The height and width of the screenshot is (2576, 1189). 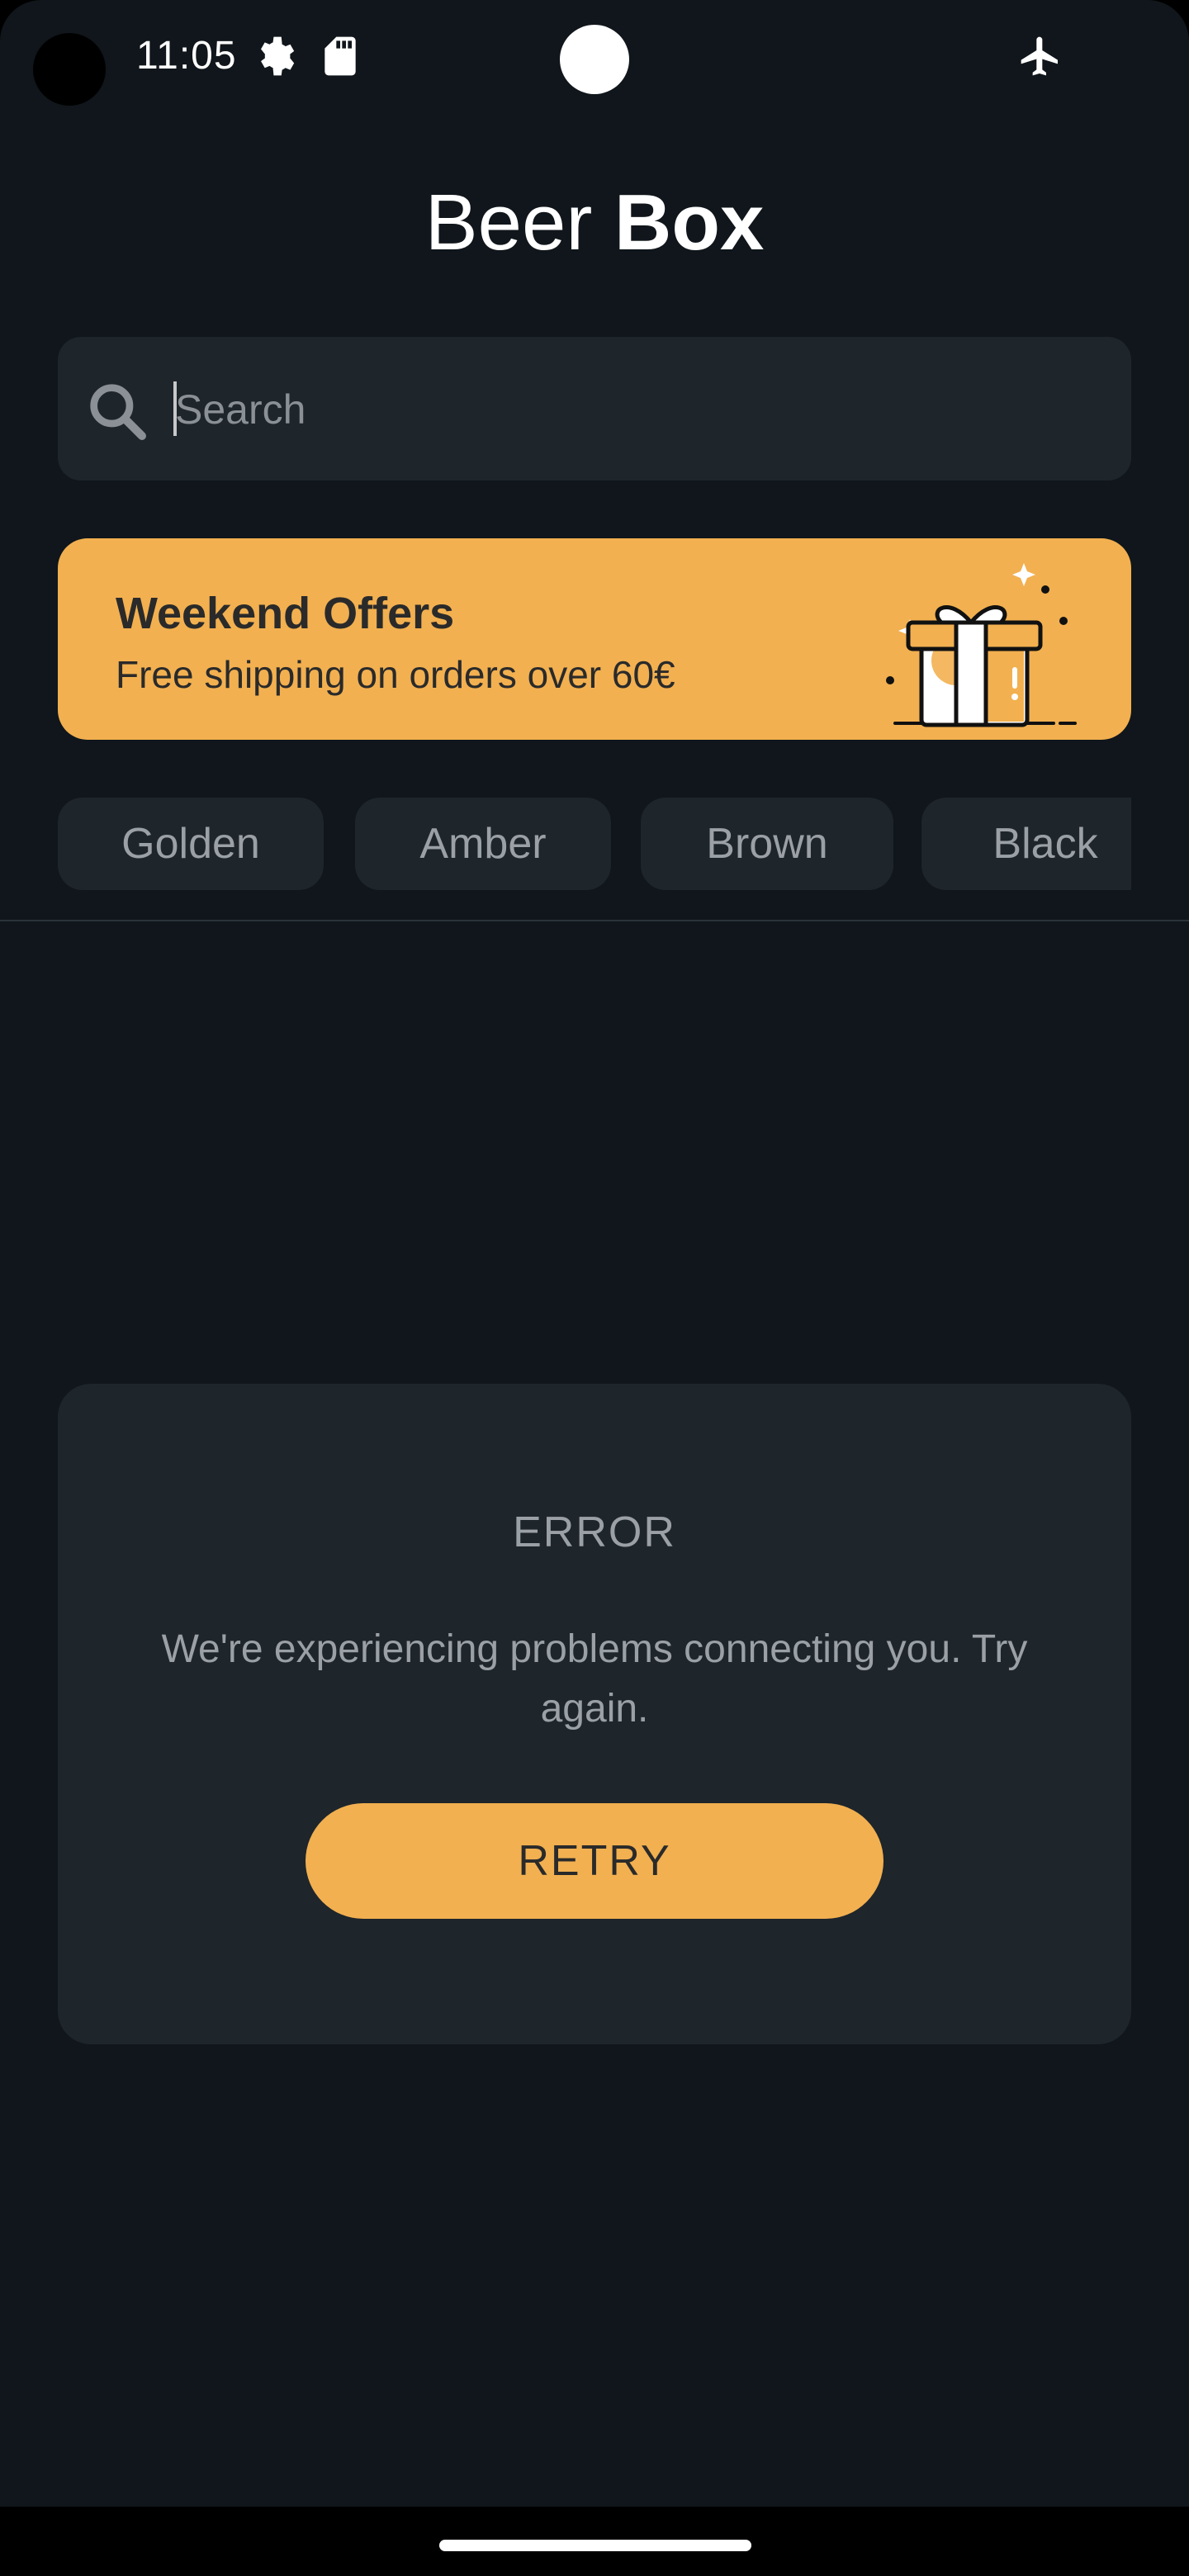 What do you see at coordinates (1026, 844) in the screenshot?
I see `chip-black: Black` at bounding box center [1026, 844].